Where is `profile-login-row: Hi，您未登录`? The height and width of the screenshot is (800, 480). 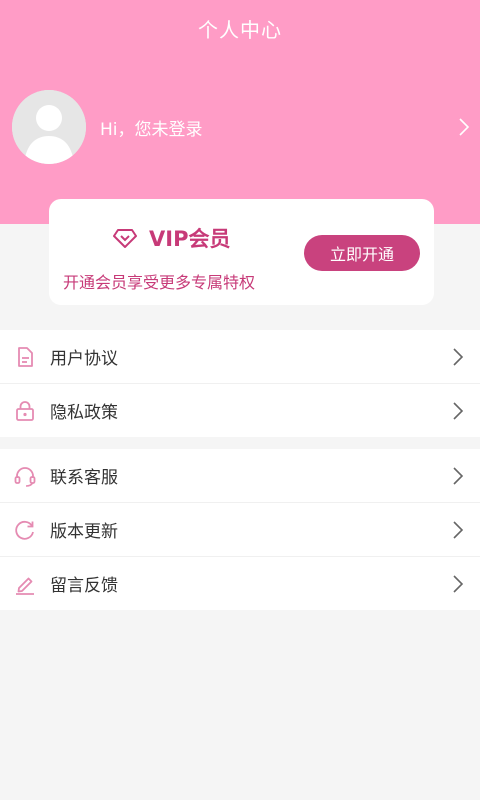 profile-login-row: Hi，您未登录 is located at coordinates (241, 127).